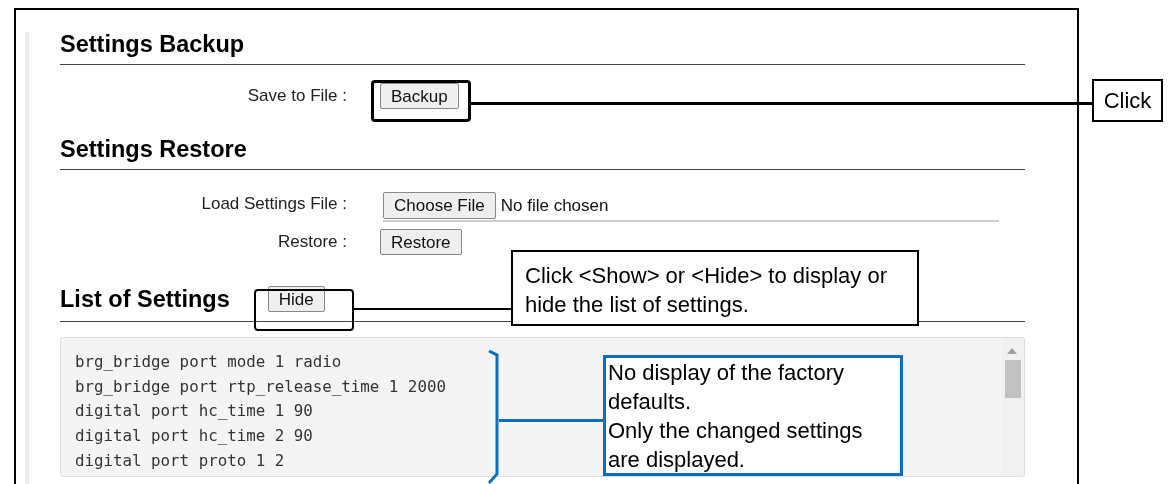 This screenshot has width=1170, height=484. I want to click on choose-file-button: Choose File, so click(439, 205).